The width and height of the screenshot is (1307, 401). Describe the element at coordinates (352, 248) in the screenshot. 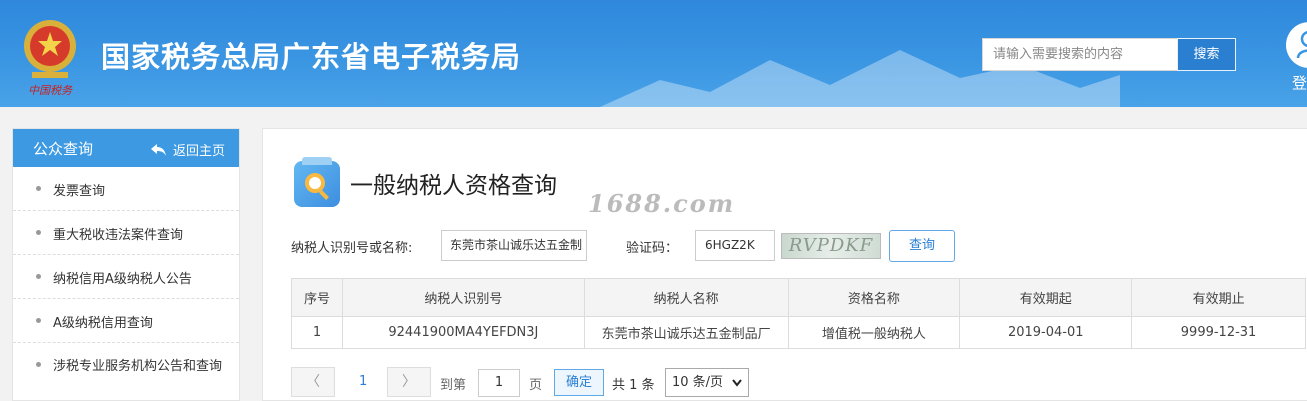

I see `taxpayer-label: 纳税人识别号或名称:` at that location.